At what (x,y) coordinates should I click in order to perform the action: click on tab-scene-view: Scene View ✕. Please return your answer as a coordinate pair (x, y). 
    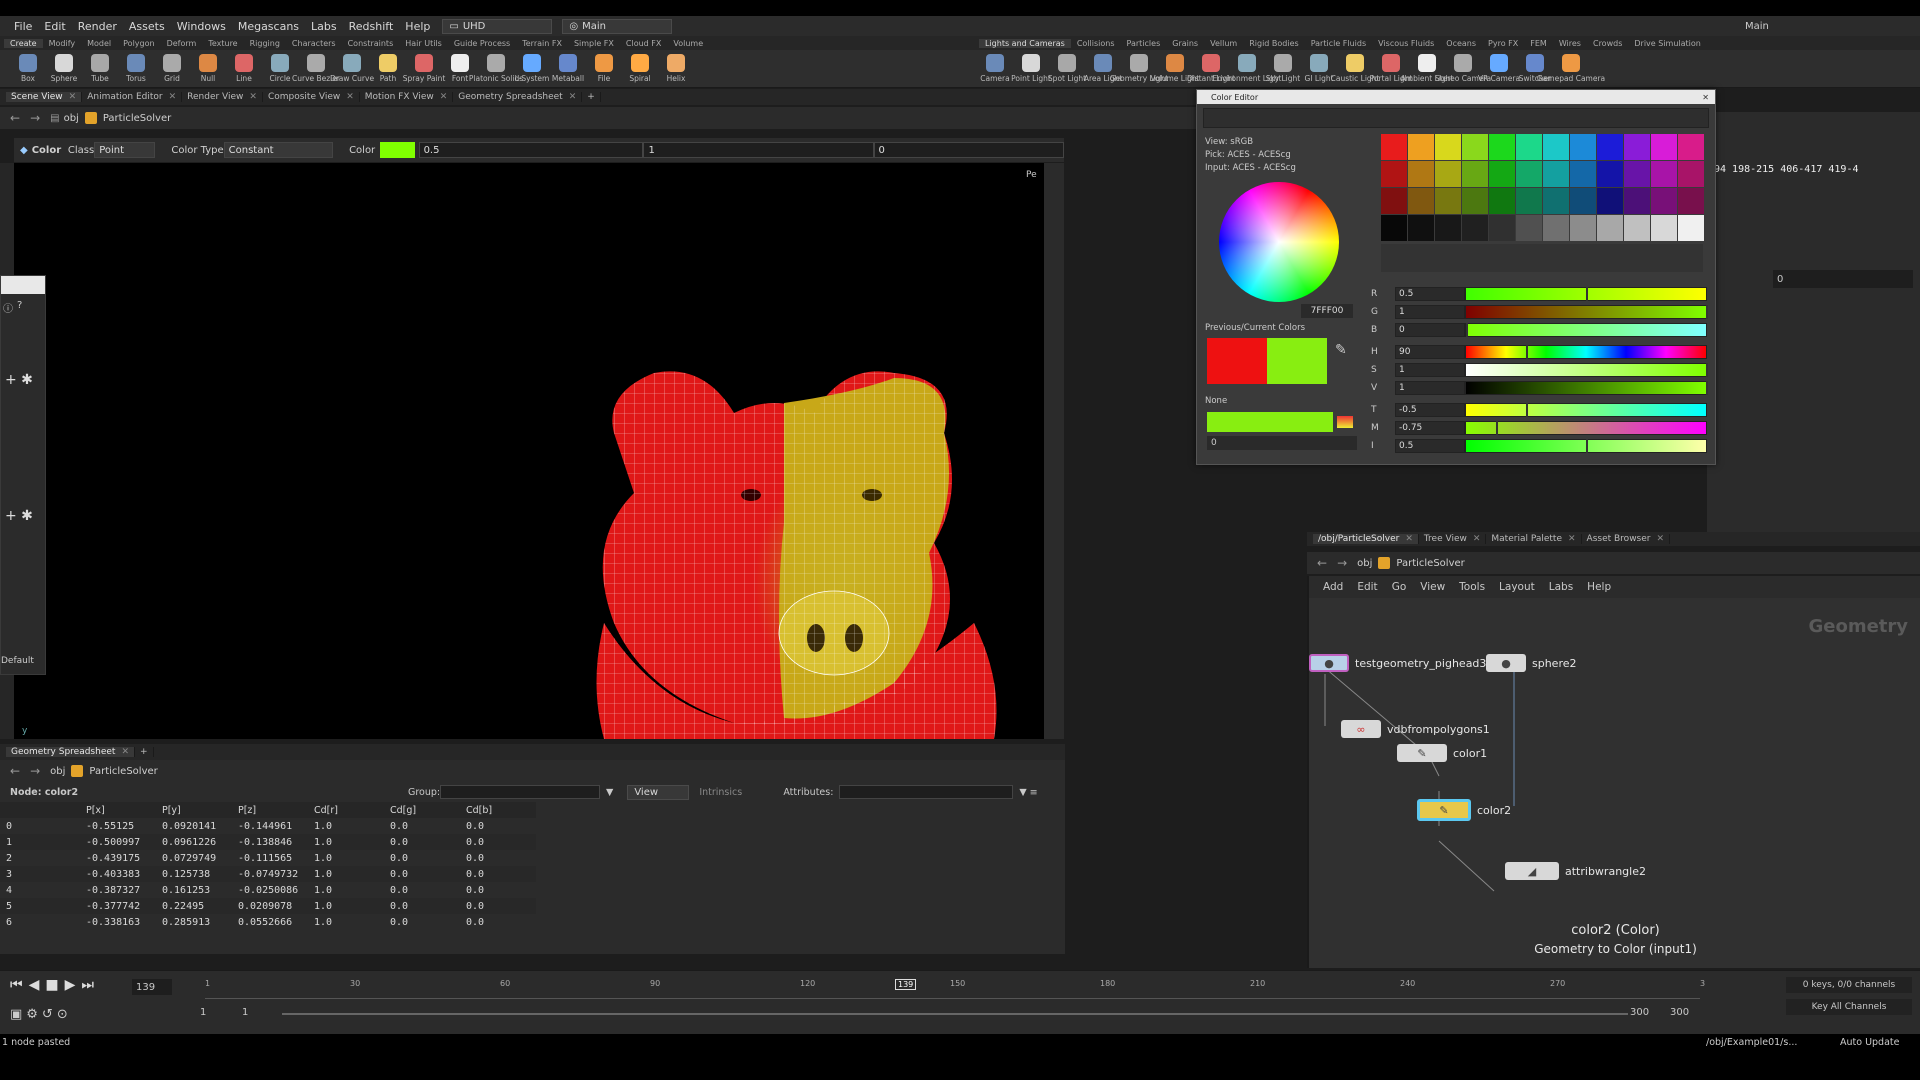
    Looking at the image, I should click on (44, 97).